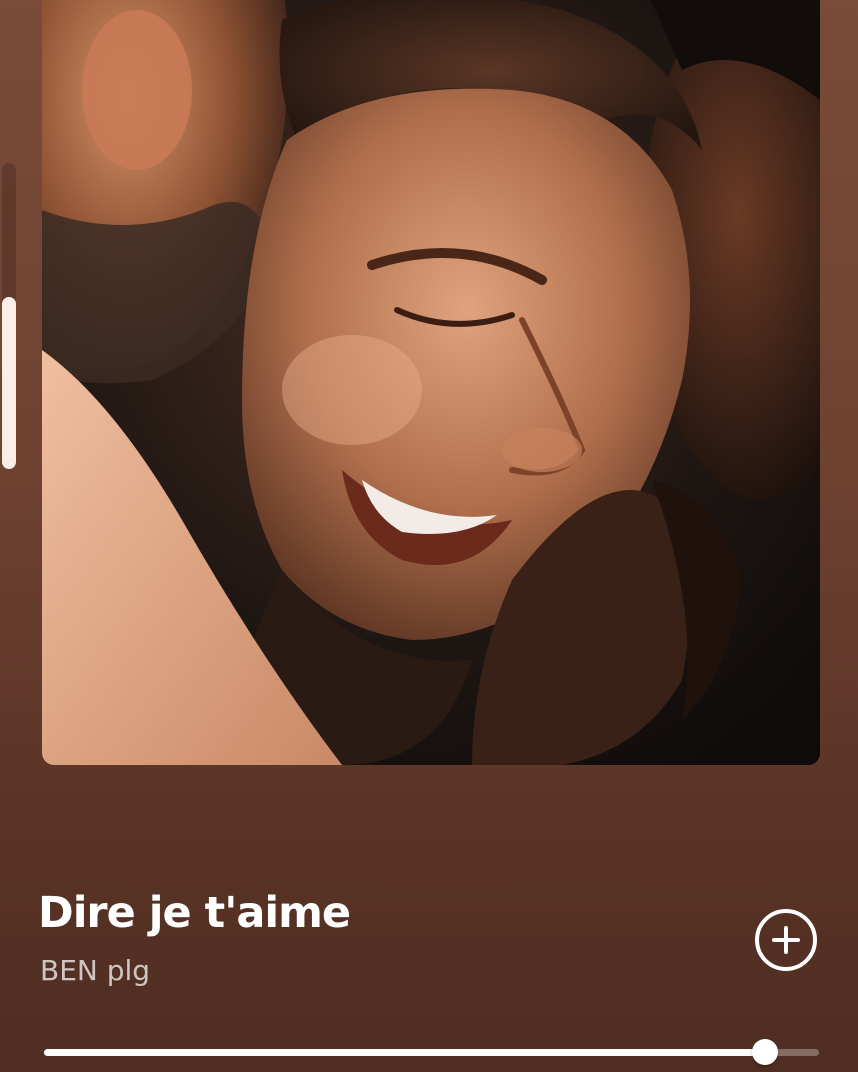 Image resolution: width=858 pixels, height=1072 pixels. I want to click on scrubber-progress, so click(404, 1052).